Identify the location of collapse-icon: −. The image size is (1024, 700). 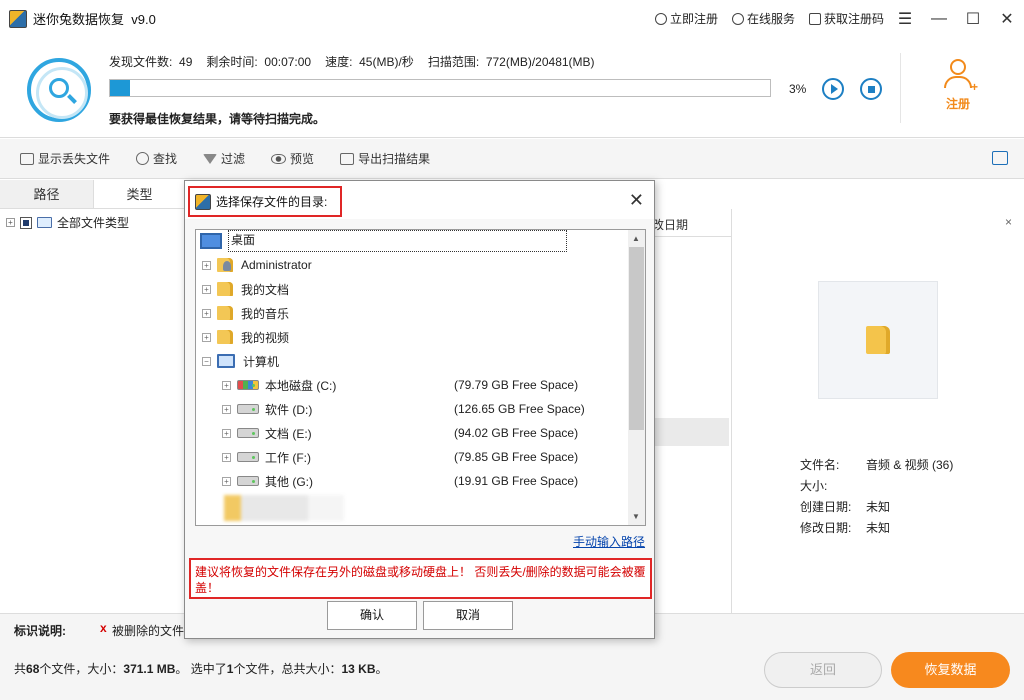
(206, 361).